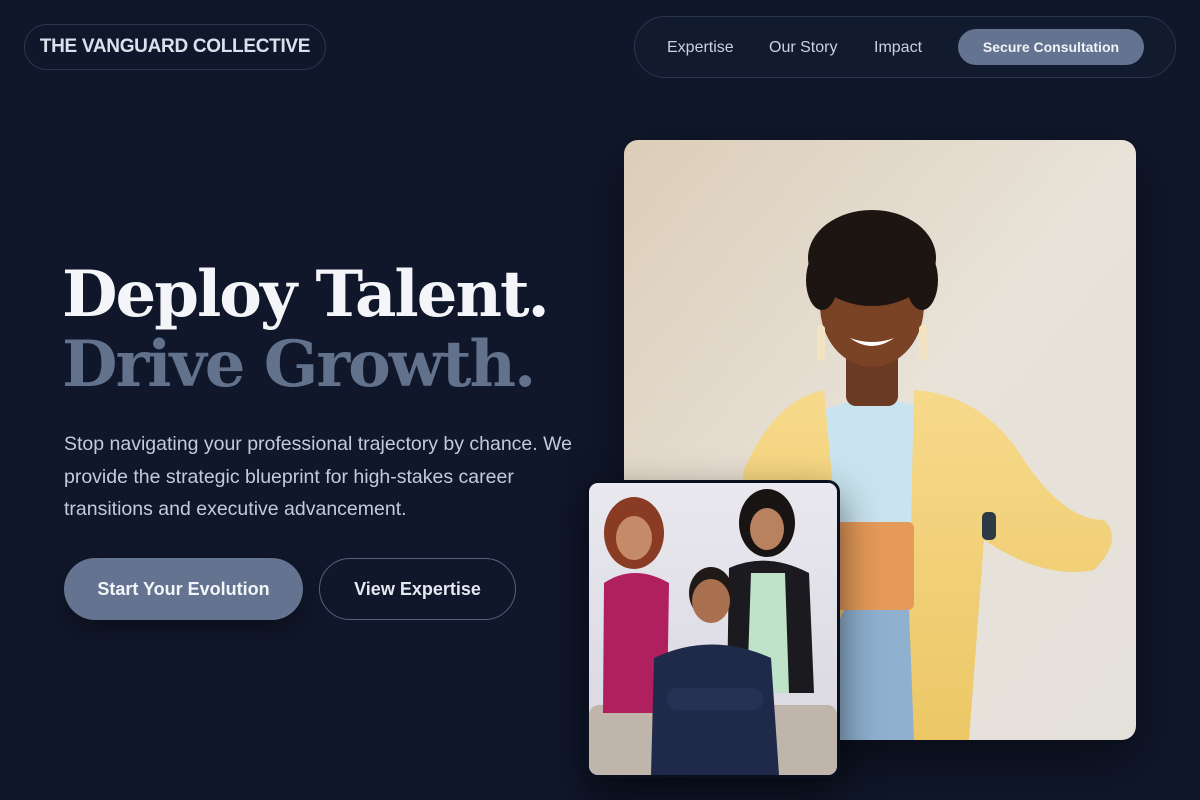 The width and height of the screenshot is (1200, 800). I want to click on headline-line-1: Deploy Talent., so click(306, 294).